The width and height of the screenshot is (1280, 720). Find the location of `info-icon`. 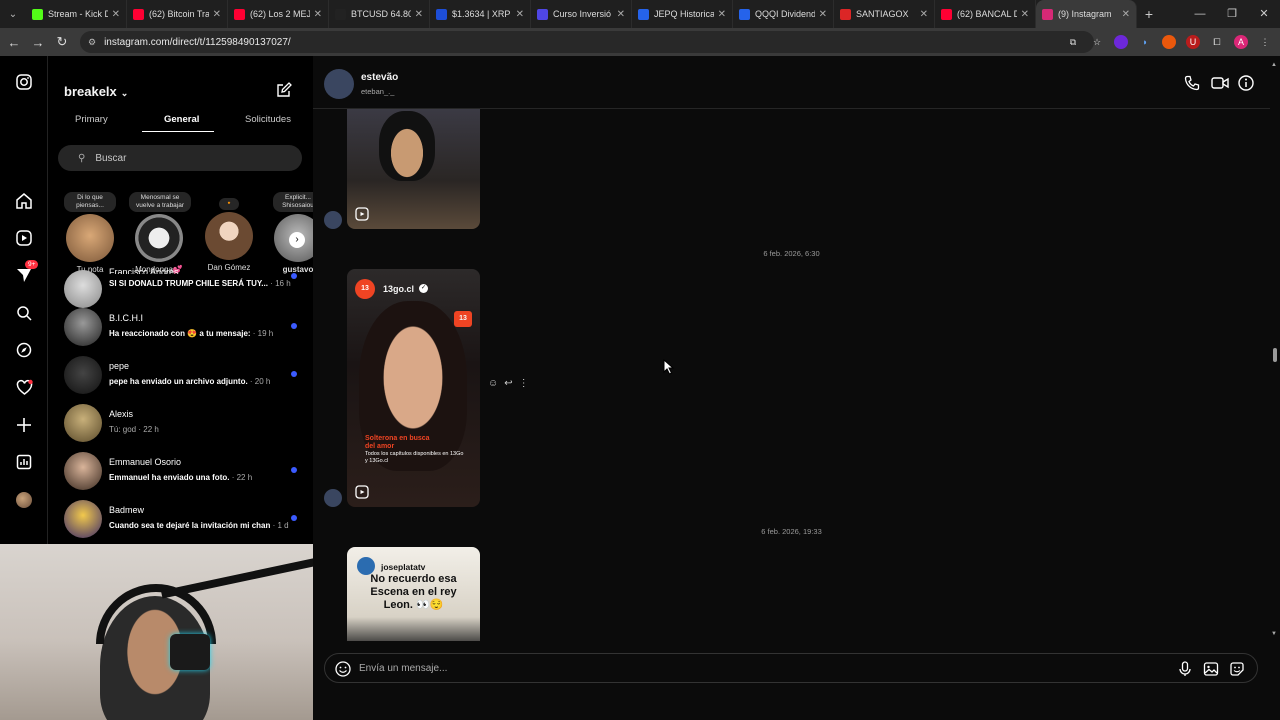

info-icon is located at coordinates (1246, 83).